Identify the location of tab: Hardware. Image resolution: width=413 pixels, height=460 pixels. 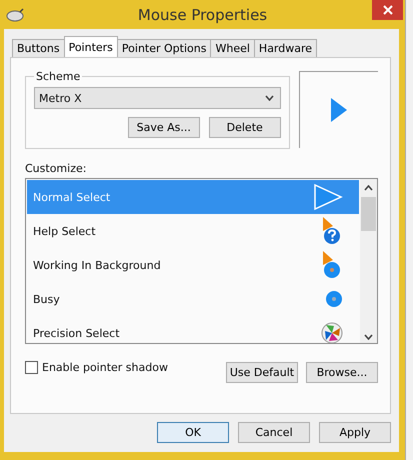
(286, 48).